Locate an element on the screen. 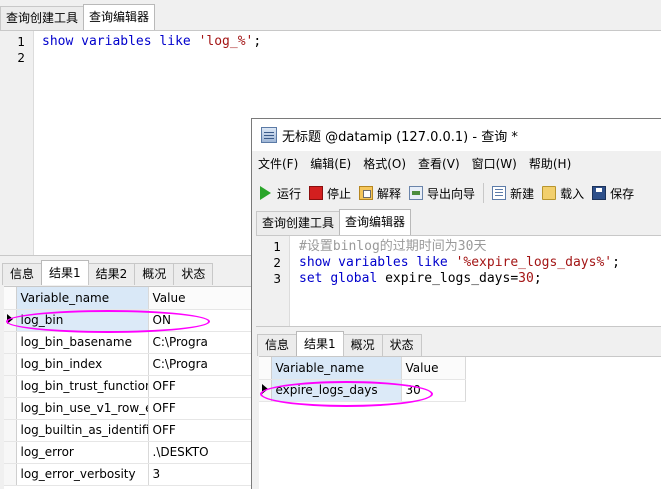 Image resolution: width=661 pixels, height=489 pixels. stop-button: 停止 is located at coordinates (330, 193).